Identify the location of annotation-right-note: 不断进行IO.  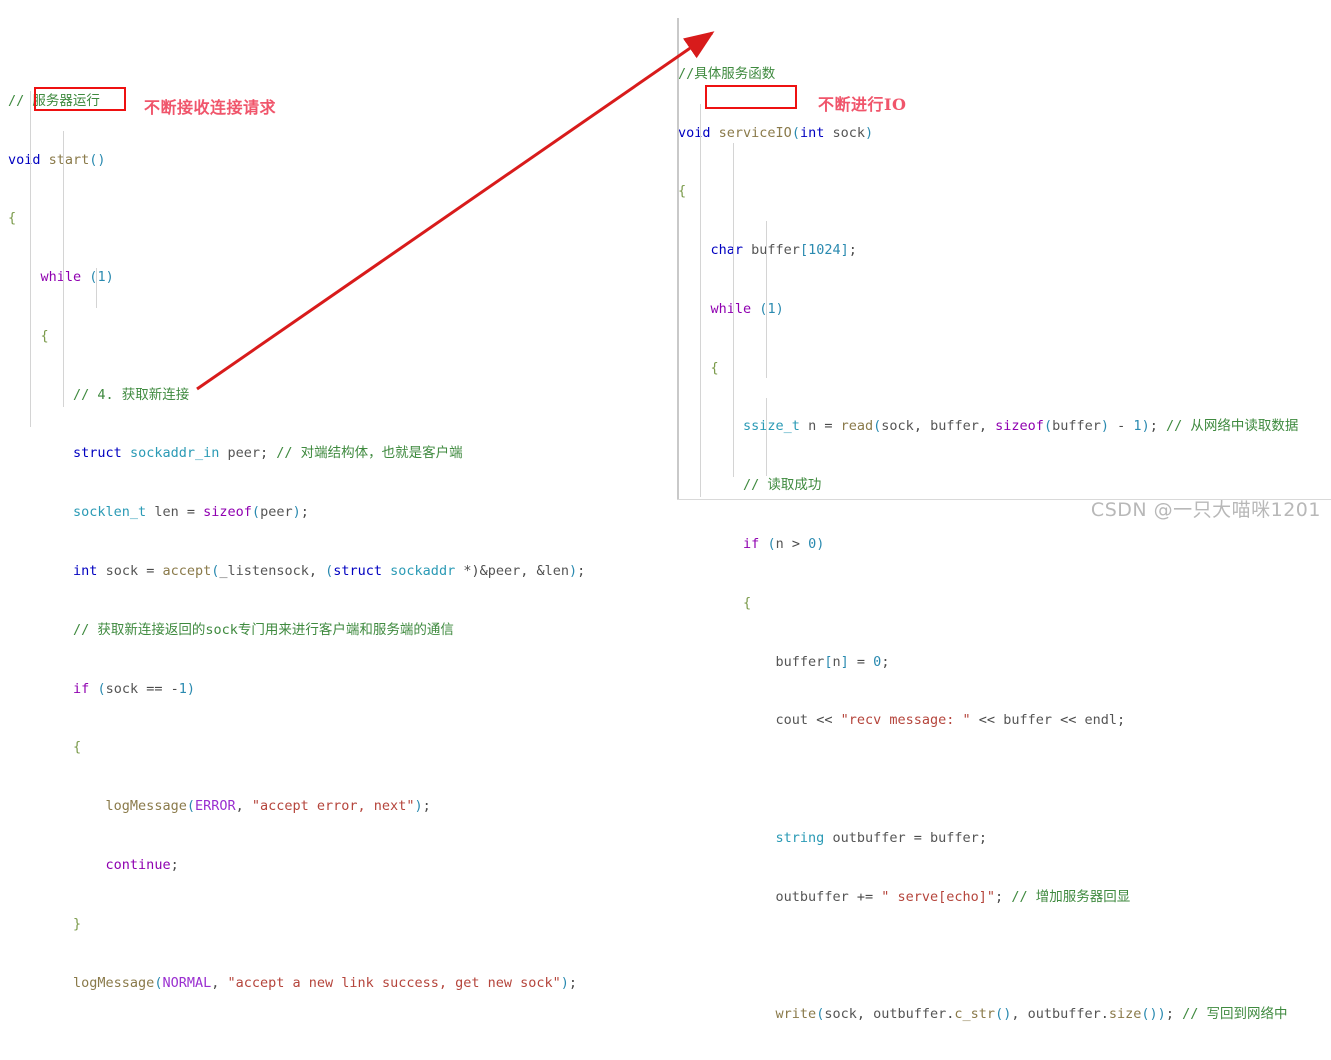
(862, 104).